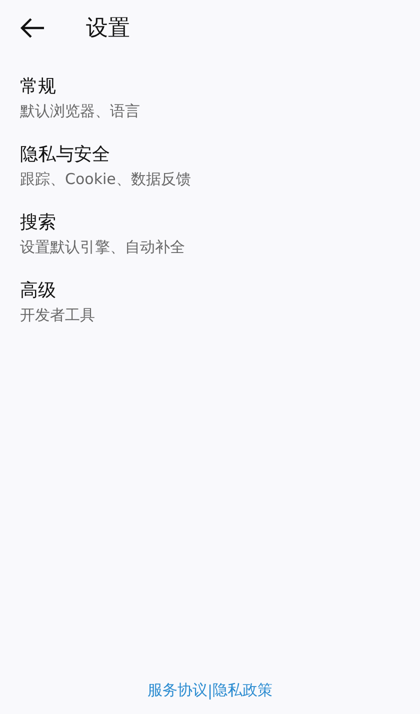  Describe the element at coordinates (65, 154) in the screenshot. I see `settings-item-title: 隐私与安全` at that location.